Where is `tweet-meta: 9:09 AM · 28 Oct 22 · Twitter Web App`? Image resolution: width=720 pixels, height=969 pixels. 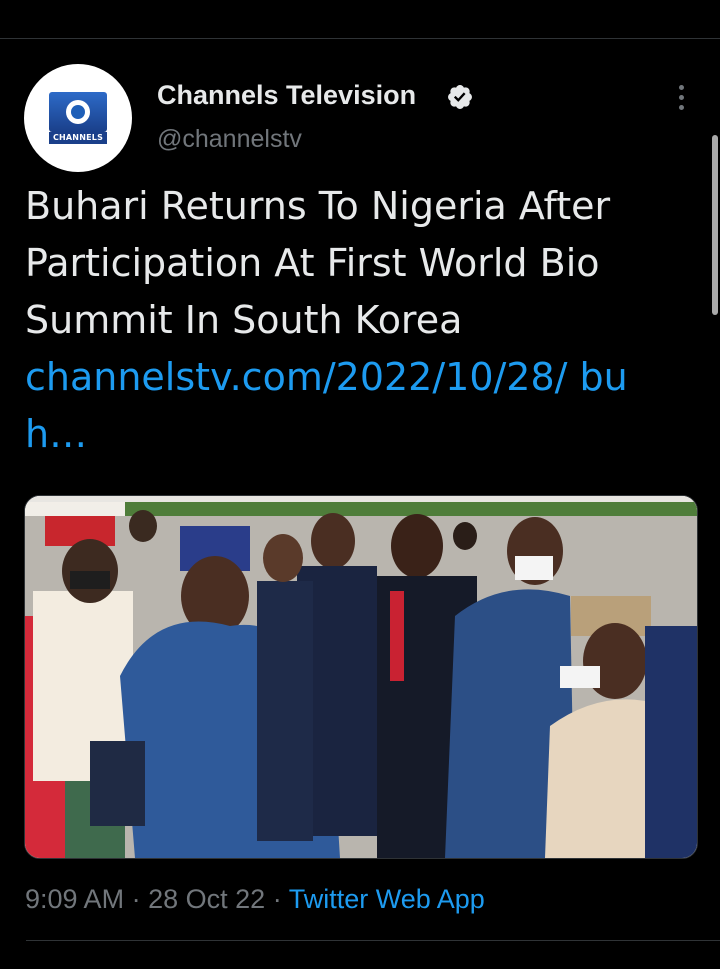
tweet-meta: 9:09 AM · 28 Oct 22 · Twitter Web App is located at coordinates (255, 899).